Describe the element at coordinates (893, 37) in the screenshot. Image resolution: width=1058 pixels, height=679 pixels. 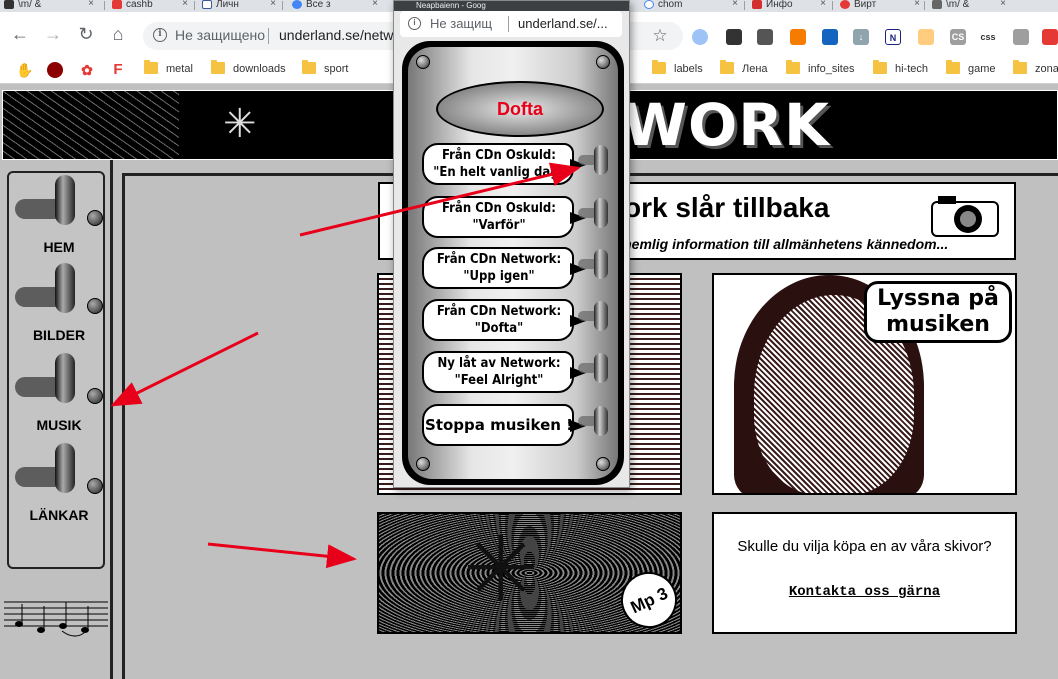
I see `n-extension-icon: N` at that location.